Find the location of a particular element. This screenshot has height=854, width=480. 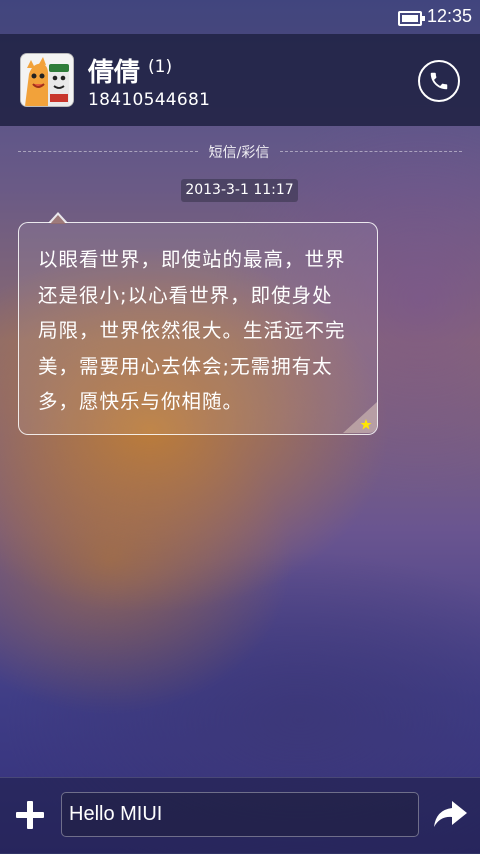

contact-avatar is located at coordinates (47, 80).